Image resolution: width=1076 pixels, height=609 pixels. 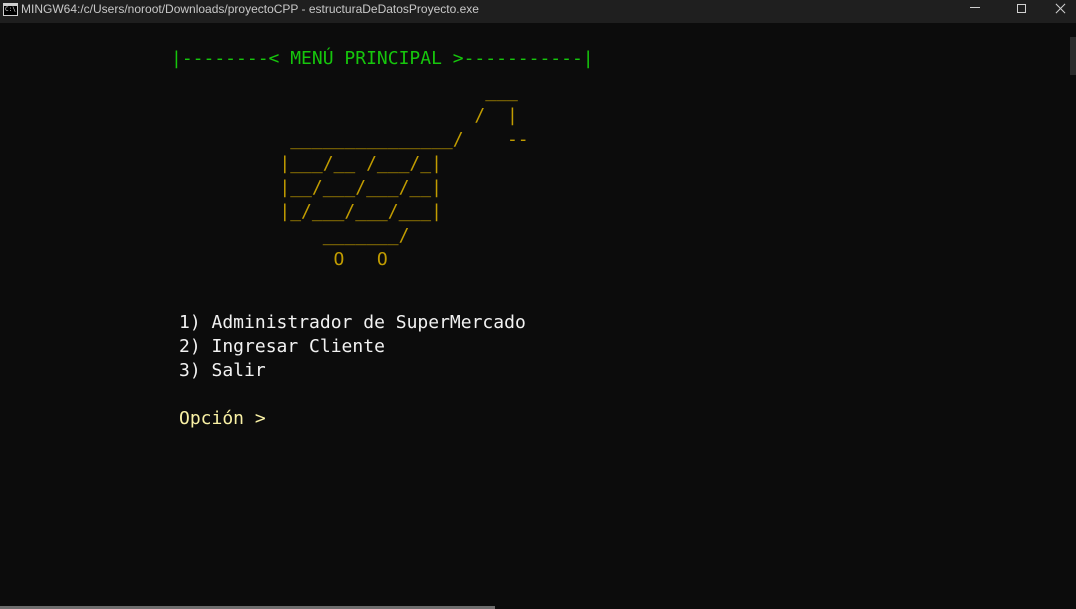 What do you see at coordinates (1072, 314) in the screenshot?
I see `vertical-scrollbar` at bounding box center [1072, 314].